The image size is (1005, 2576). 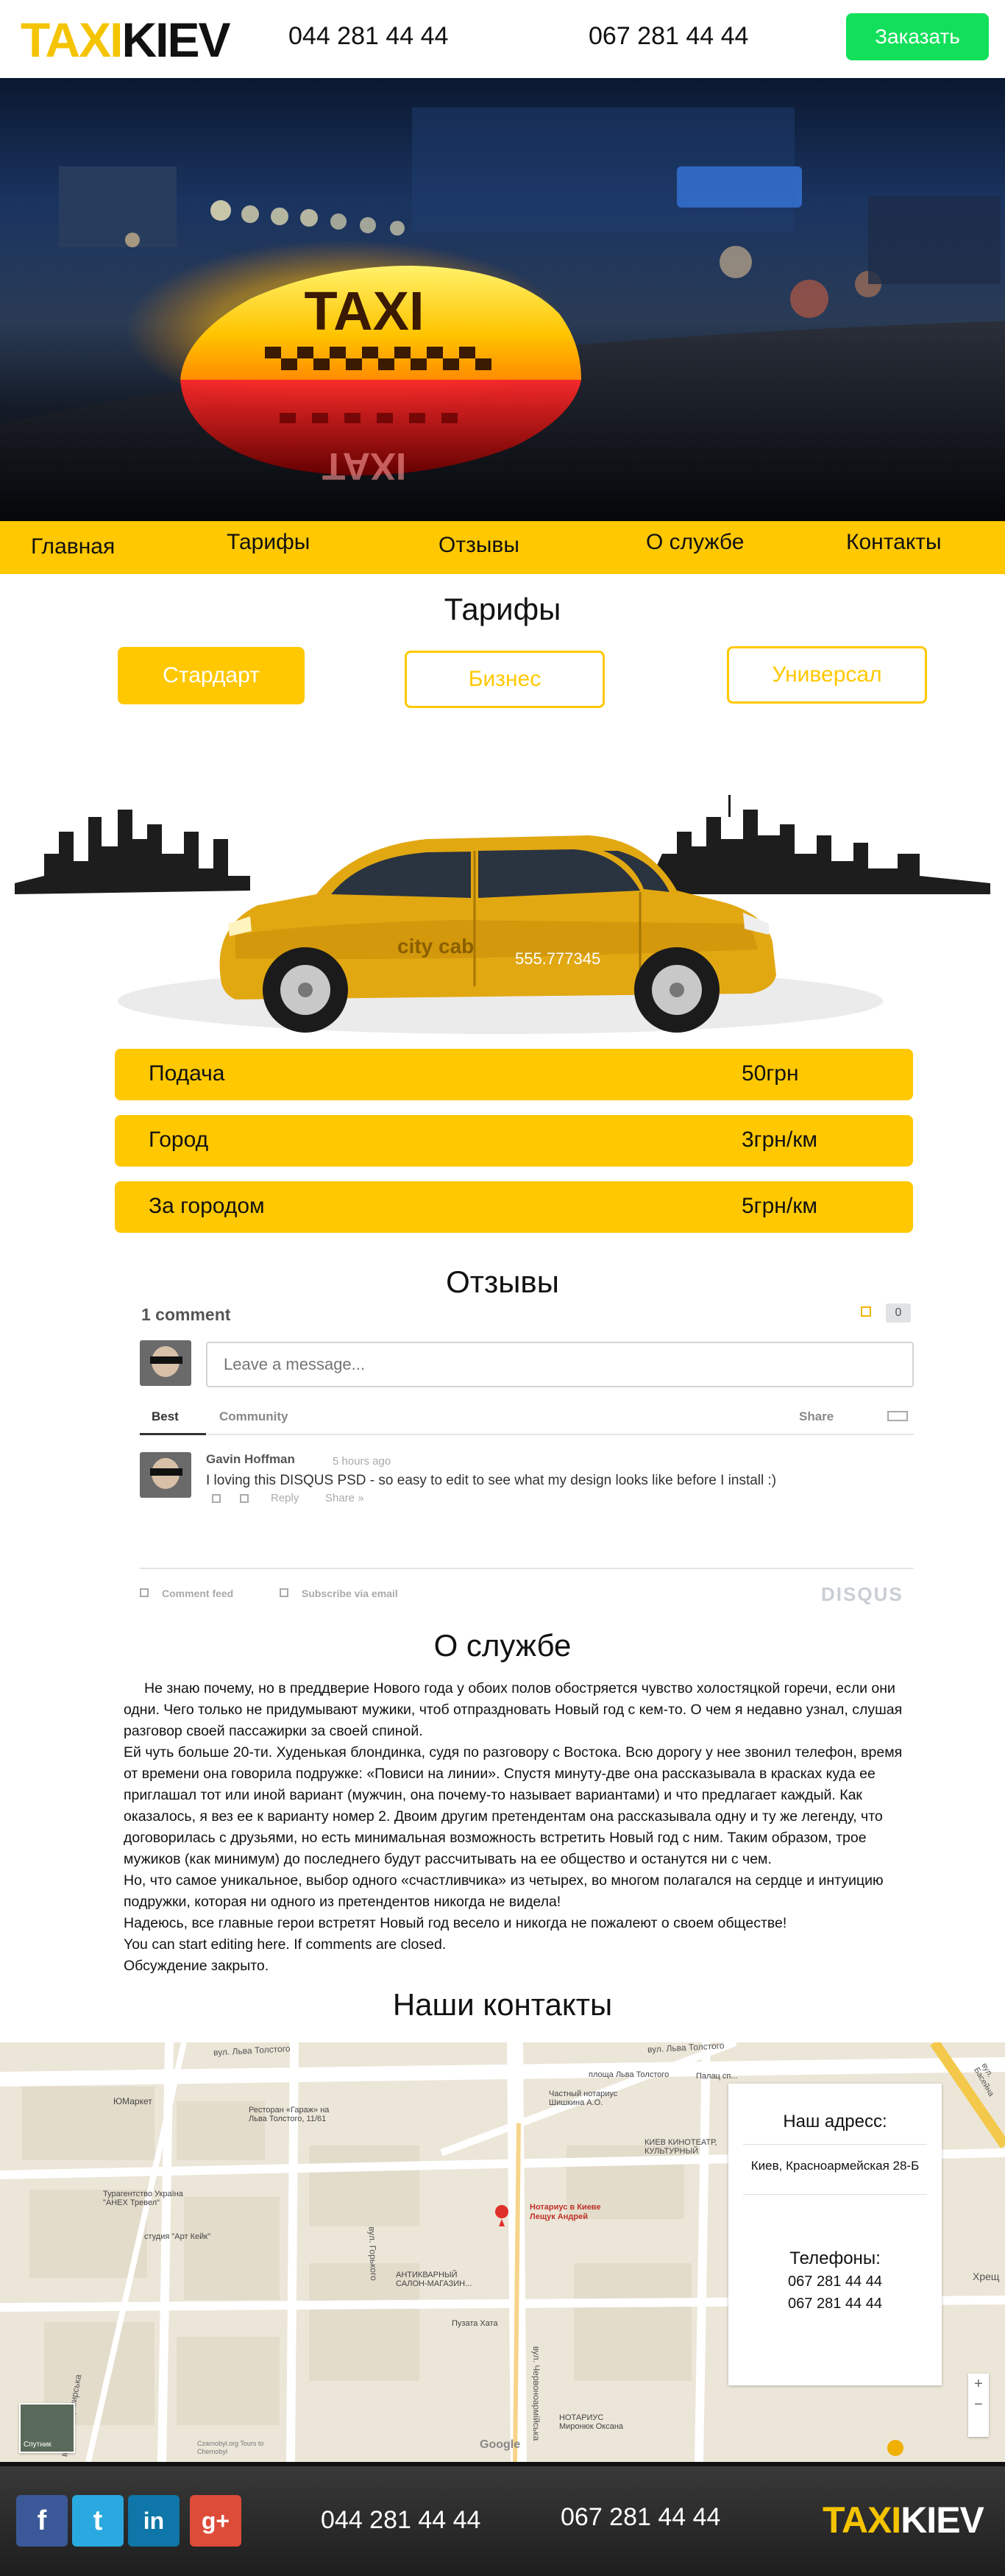 I want to click on car-brand-text: city cab, so click(x=435, y=946).